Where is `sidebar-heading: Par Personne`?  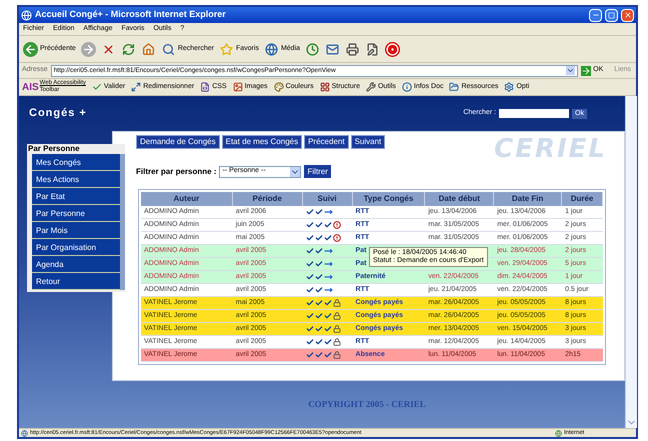
sidebar-heading: Par Personne is located at coordinates (54, 149).